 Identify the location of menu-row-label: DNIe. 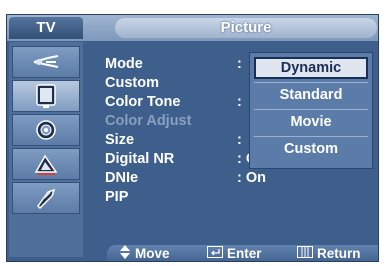
(122, 178).